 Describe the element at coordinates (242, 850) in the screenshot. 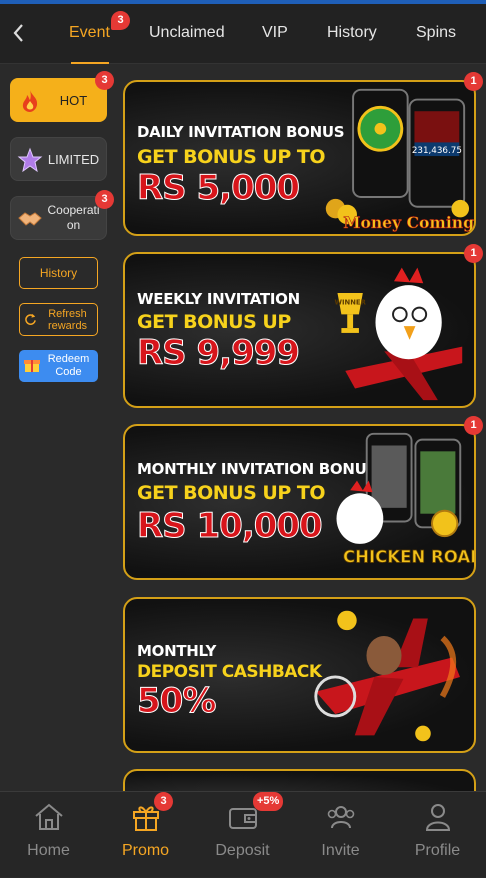

I see `nav-deposit-label: Deposit` at that location.